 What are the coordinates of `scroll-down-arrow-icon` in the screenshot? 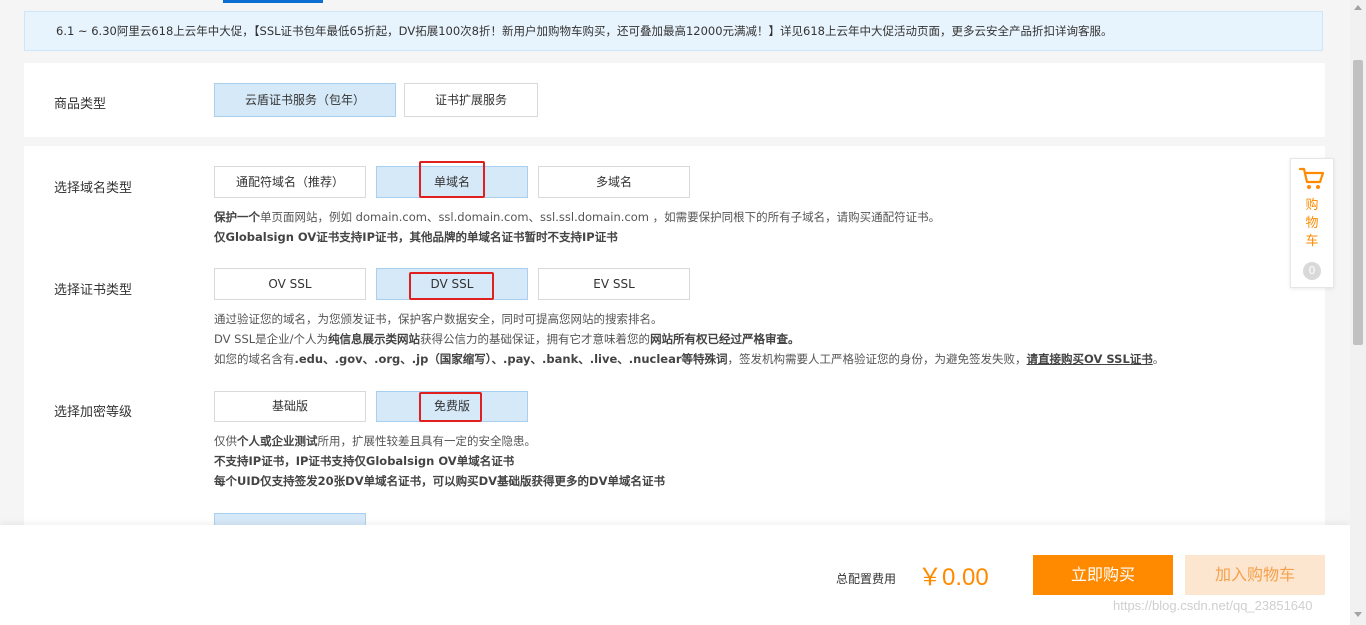 It's located at (1358, 614).